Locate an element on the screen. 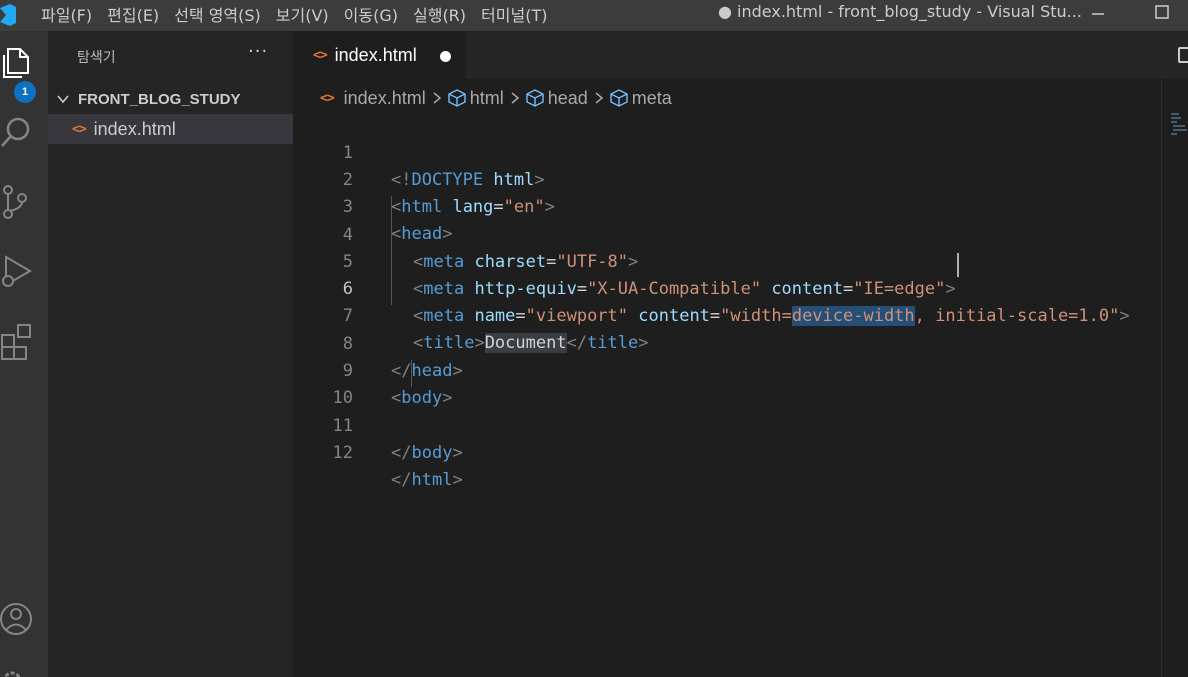 The width and height of the screenshot is (1188, 677). extensions-button is located at coordinates (18, 341).